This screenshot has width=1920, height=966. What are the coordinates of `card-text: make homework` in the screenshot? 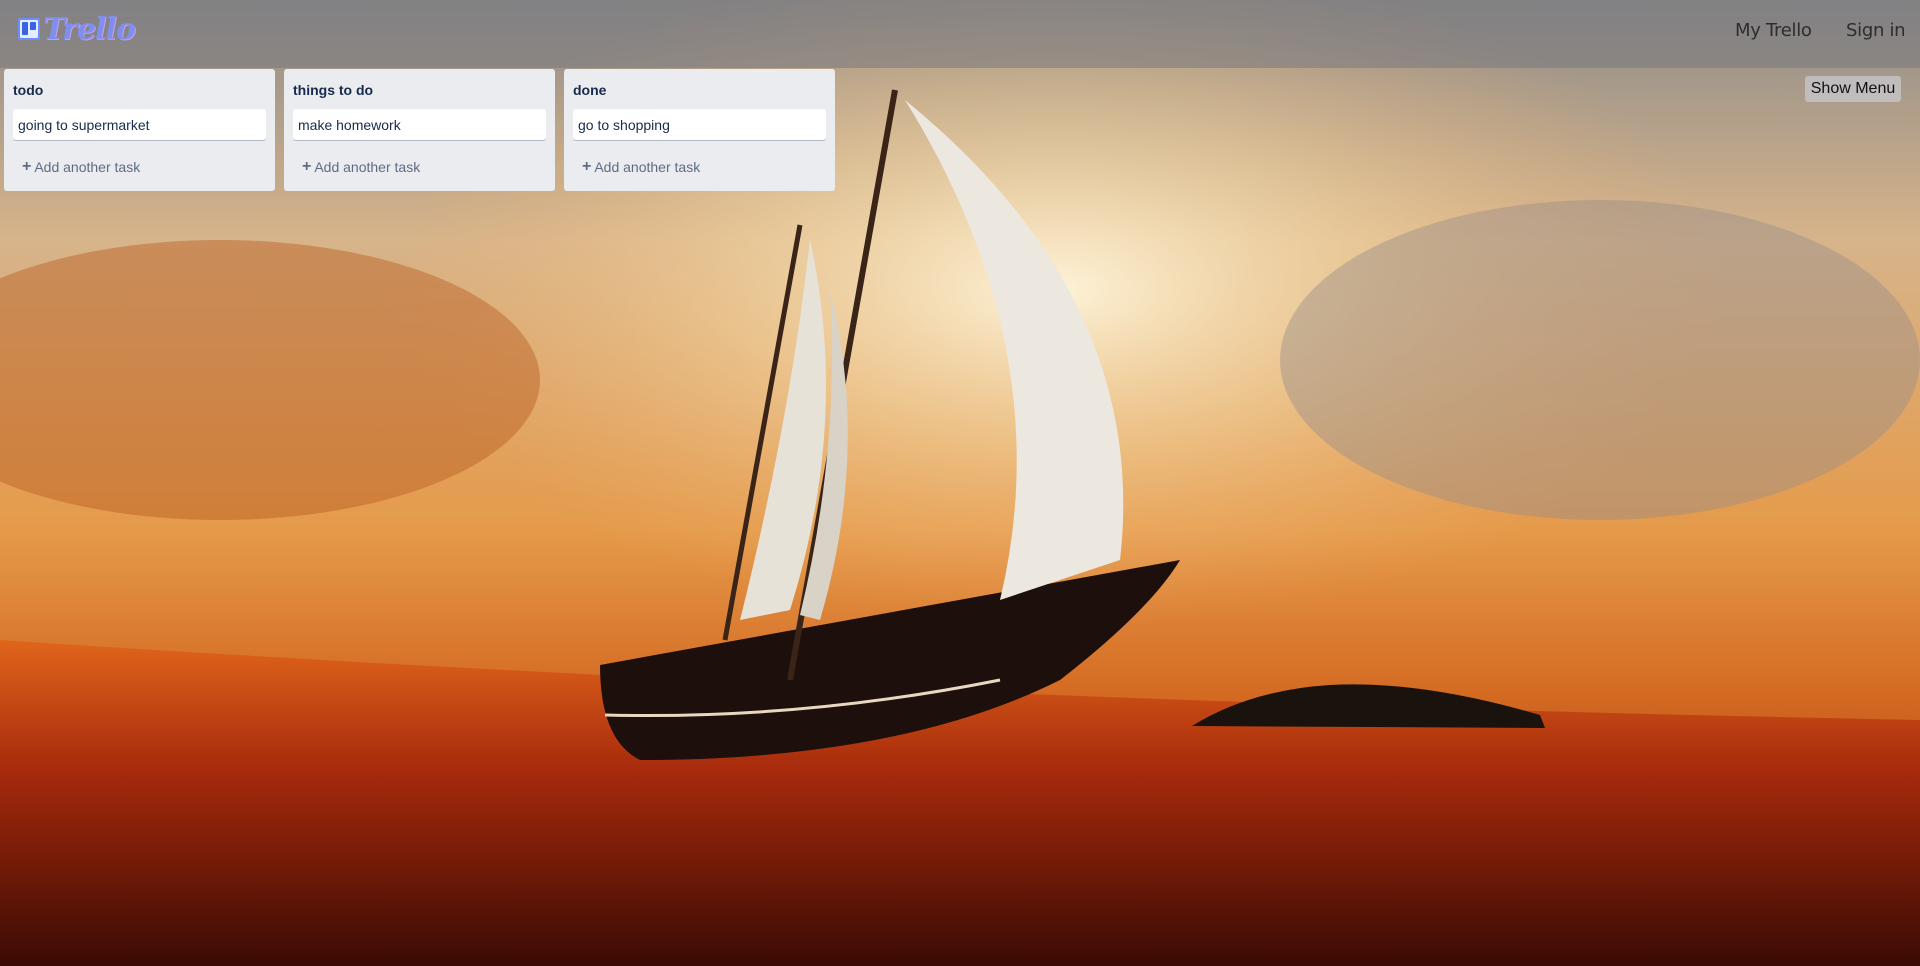 It's located at (349, 125).